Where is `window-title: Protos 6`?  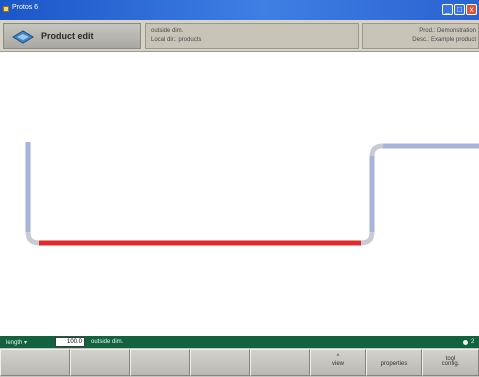 window-title: Protos 6 is located at coordinates (25, 7).